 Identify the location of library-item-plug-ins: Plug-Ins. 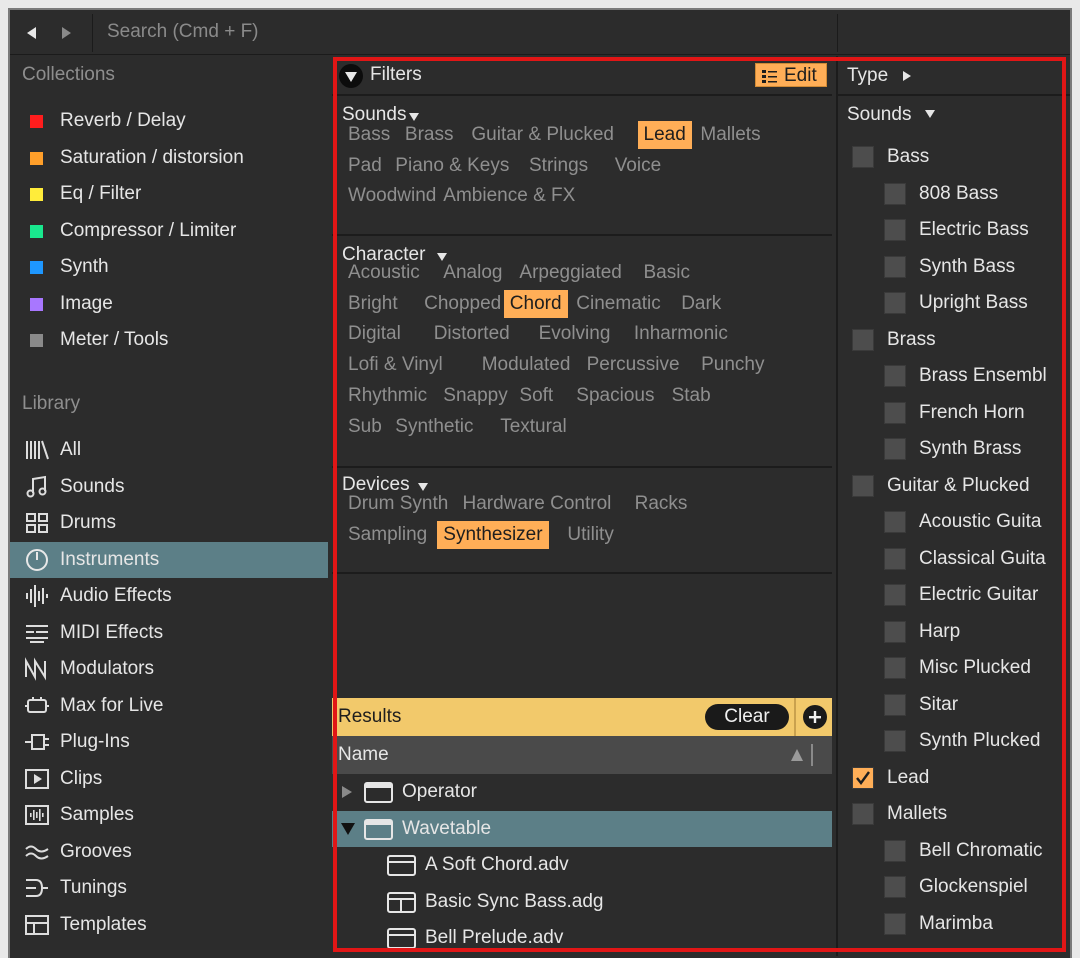
(169, 742).